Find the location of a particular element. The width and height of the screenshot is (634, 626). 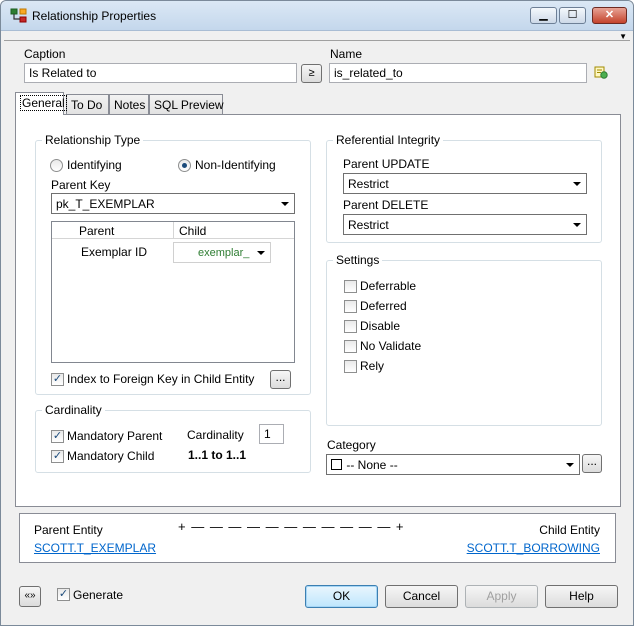

tab-general: General is located at coordinates (41, 103).